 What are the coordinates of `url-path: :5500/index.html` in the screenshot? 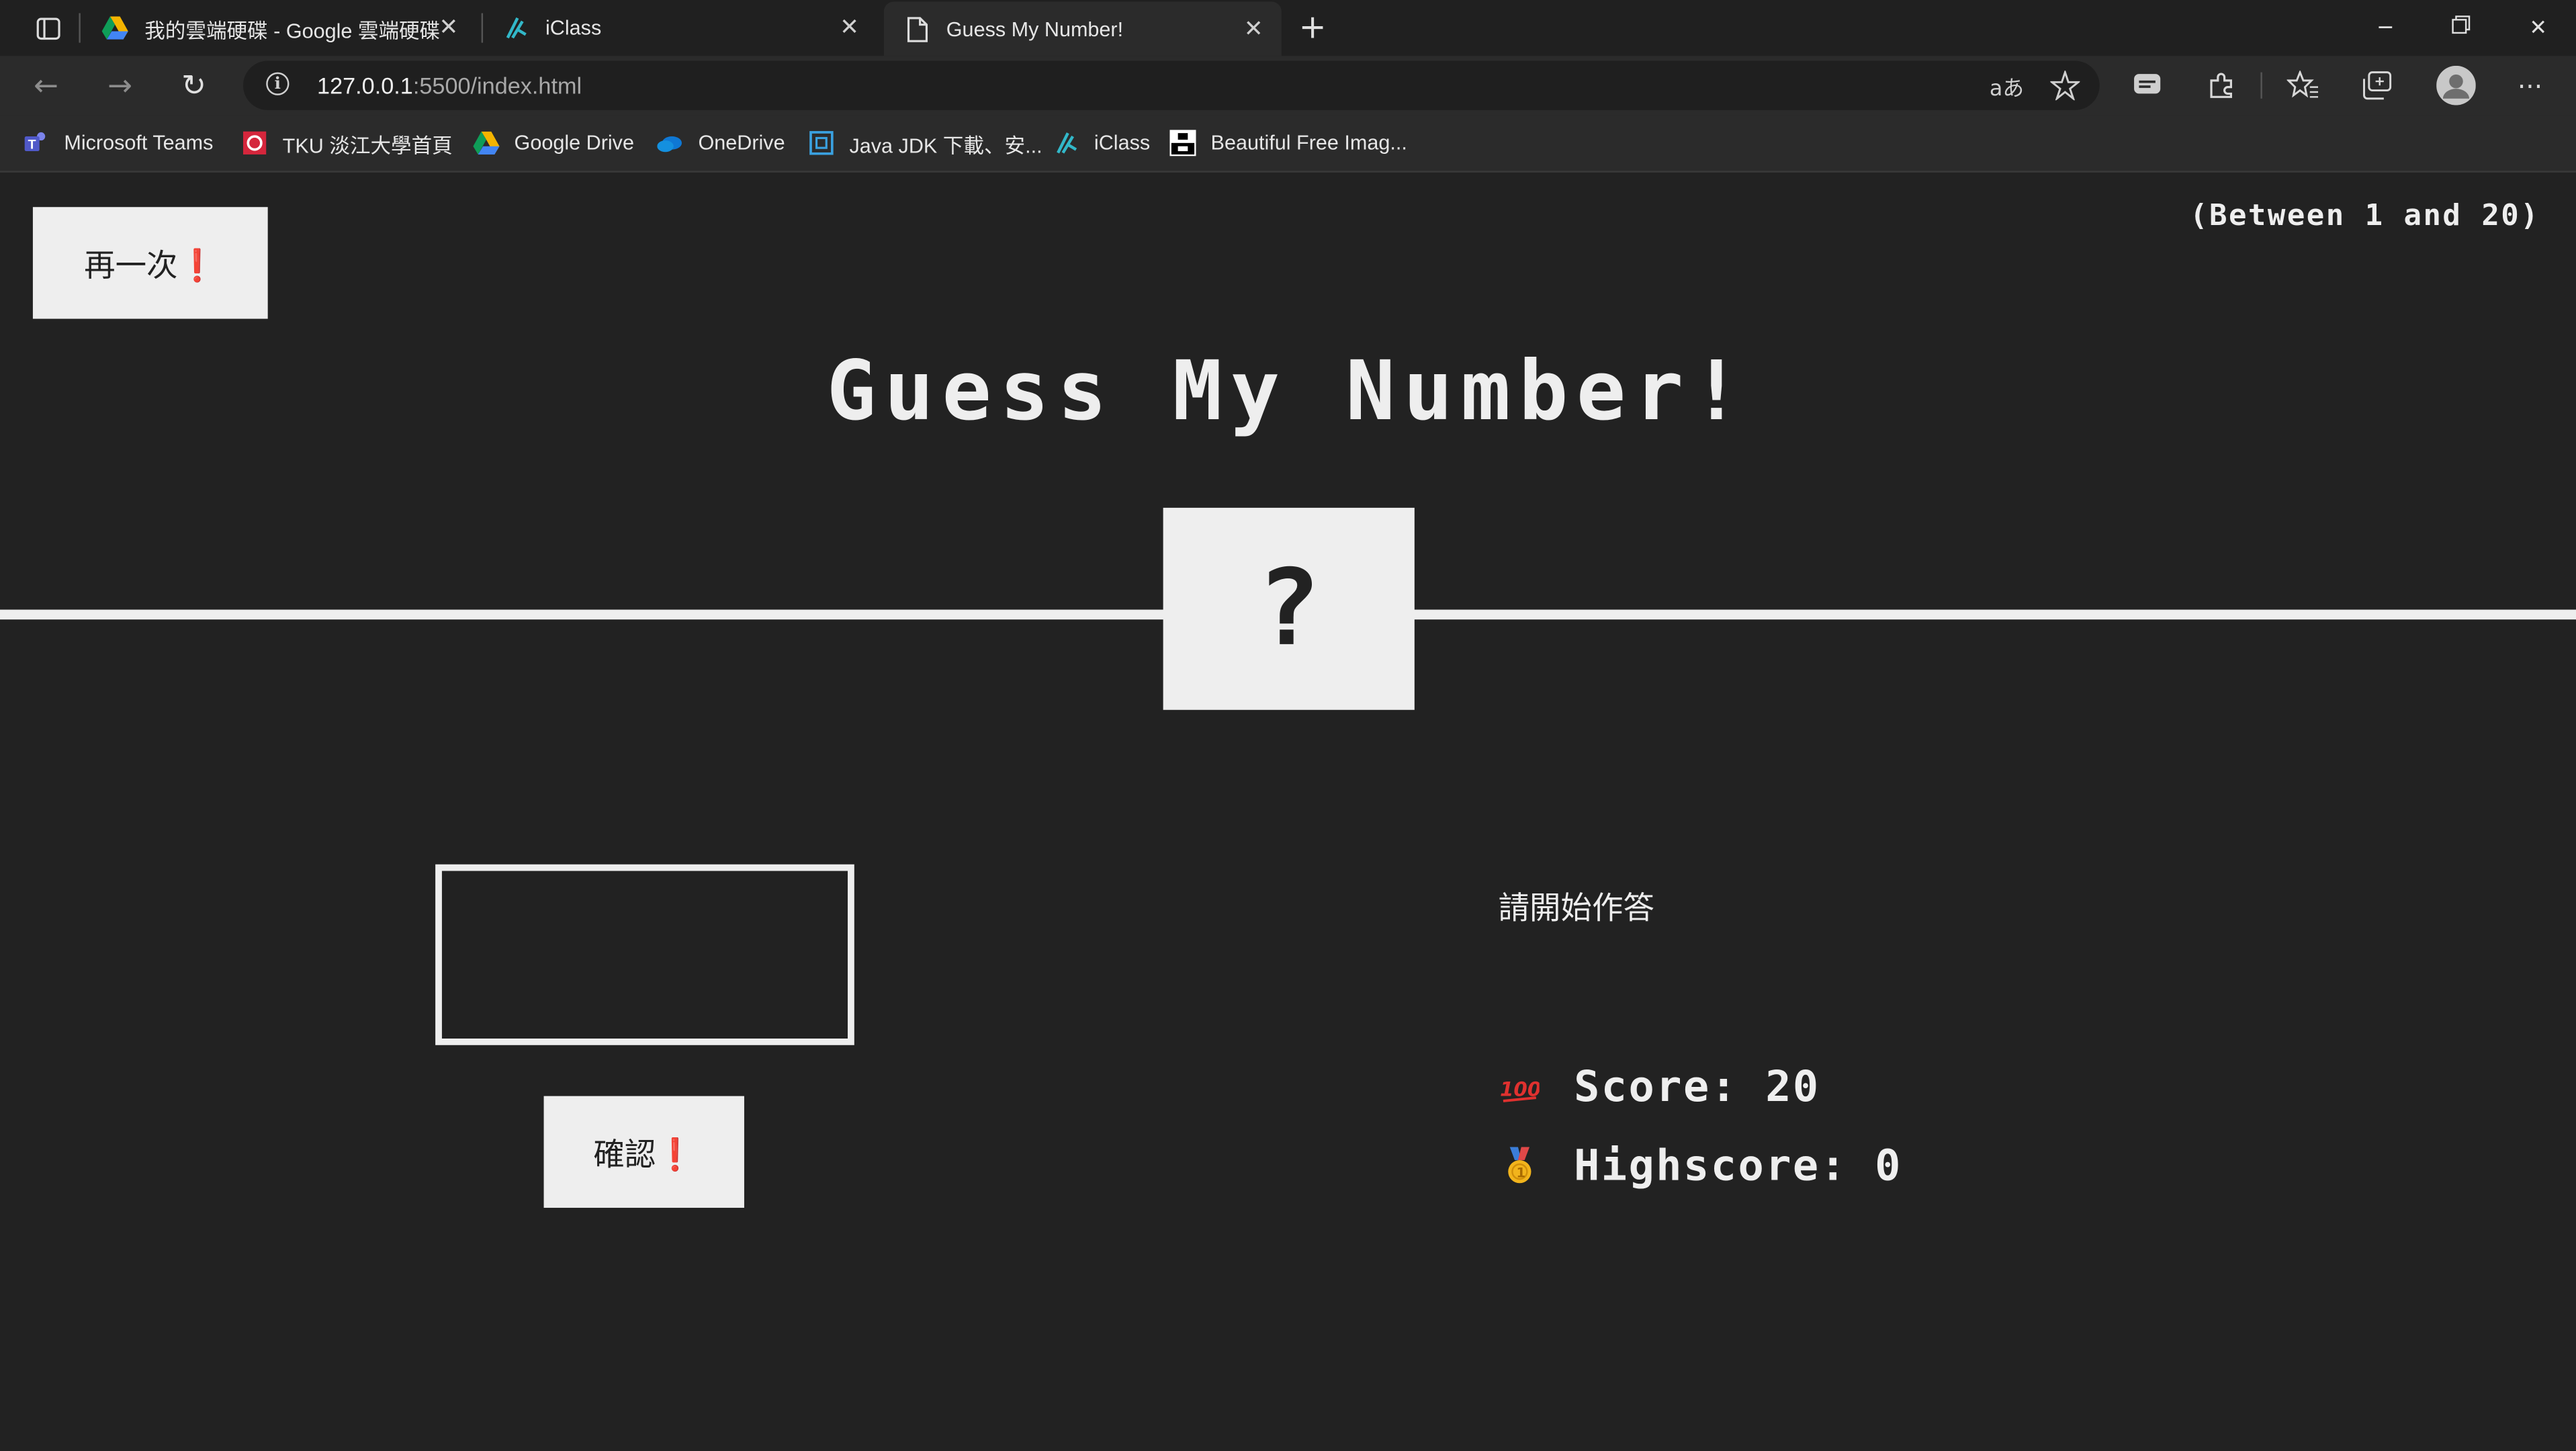 It's located at (497, 85).